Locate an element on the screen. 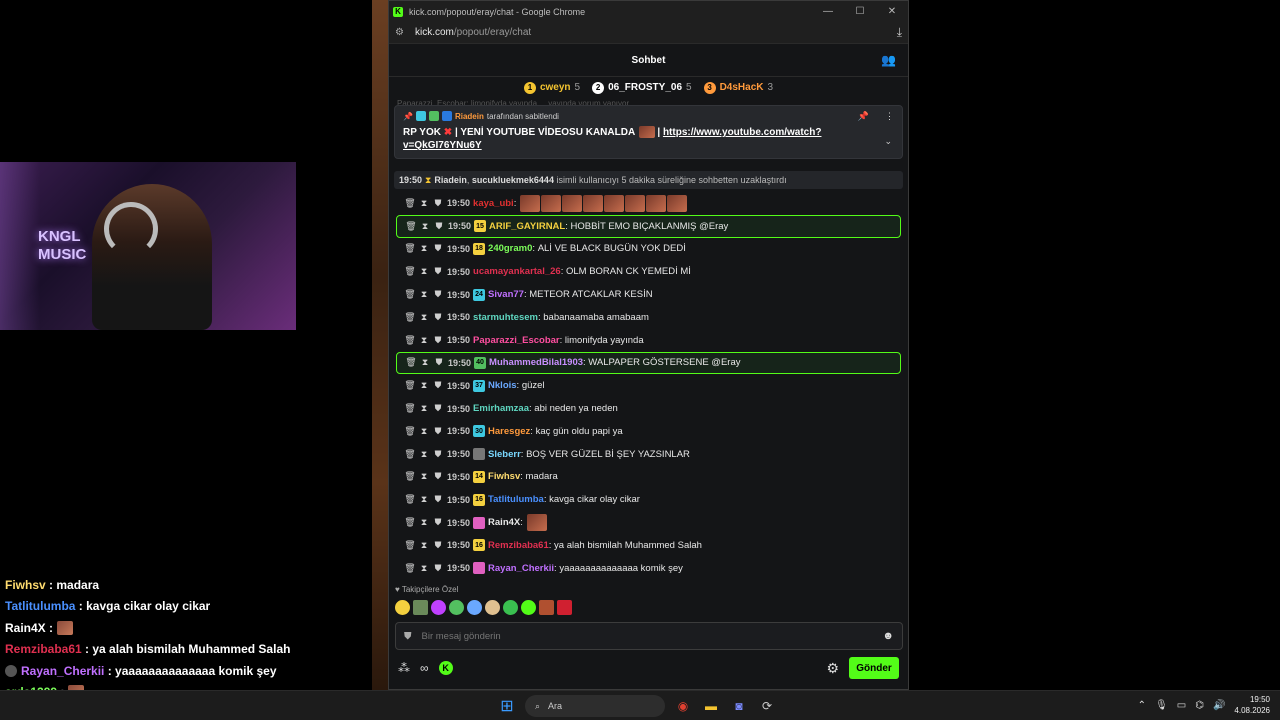 This screenshot has height=720, width=1280. message-username: ARIF_GAYIRNAL is located at coordinates (527, 226).